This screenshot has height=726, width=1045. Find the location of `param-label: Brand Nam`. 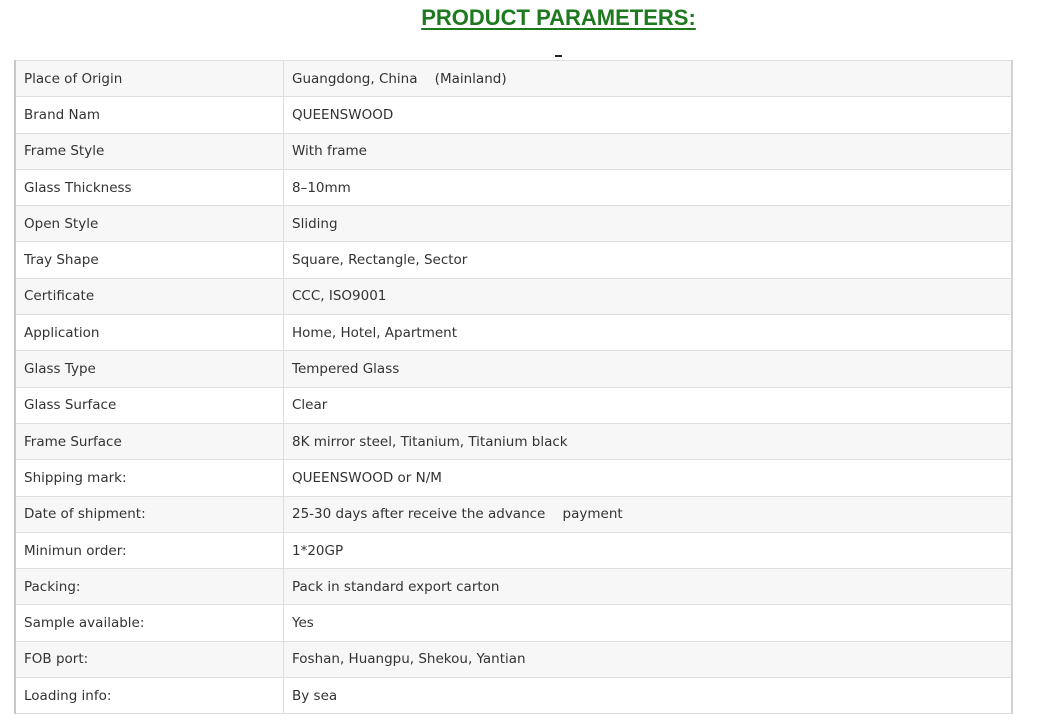

param-label: Brand Nam is located at coordinates (149, 115).